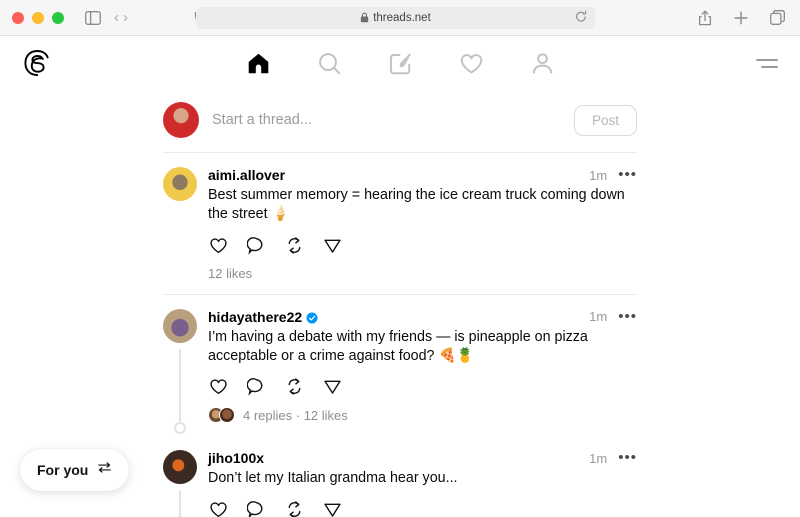 The height and width of the screenshot is (517, 800). Describe the element at coordinates (705, 18) in the screenshot. I see `share-icon` at that location.